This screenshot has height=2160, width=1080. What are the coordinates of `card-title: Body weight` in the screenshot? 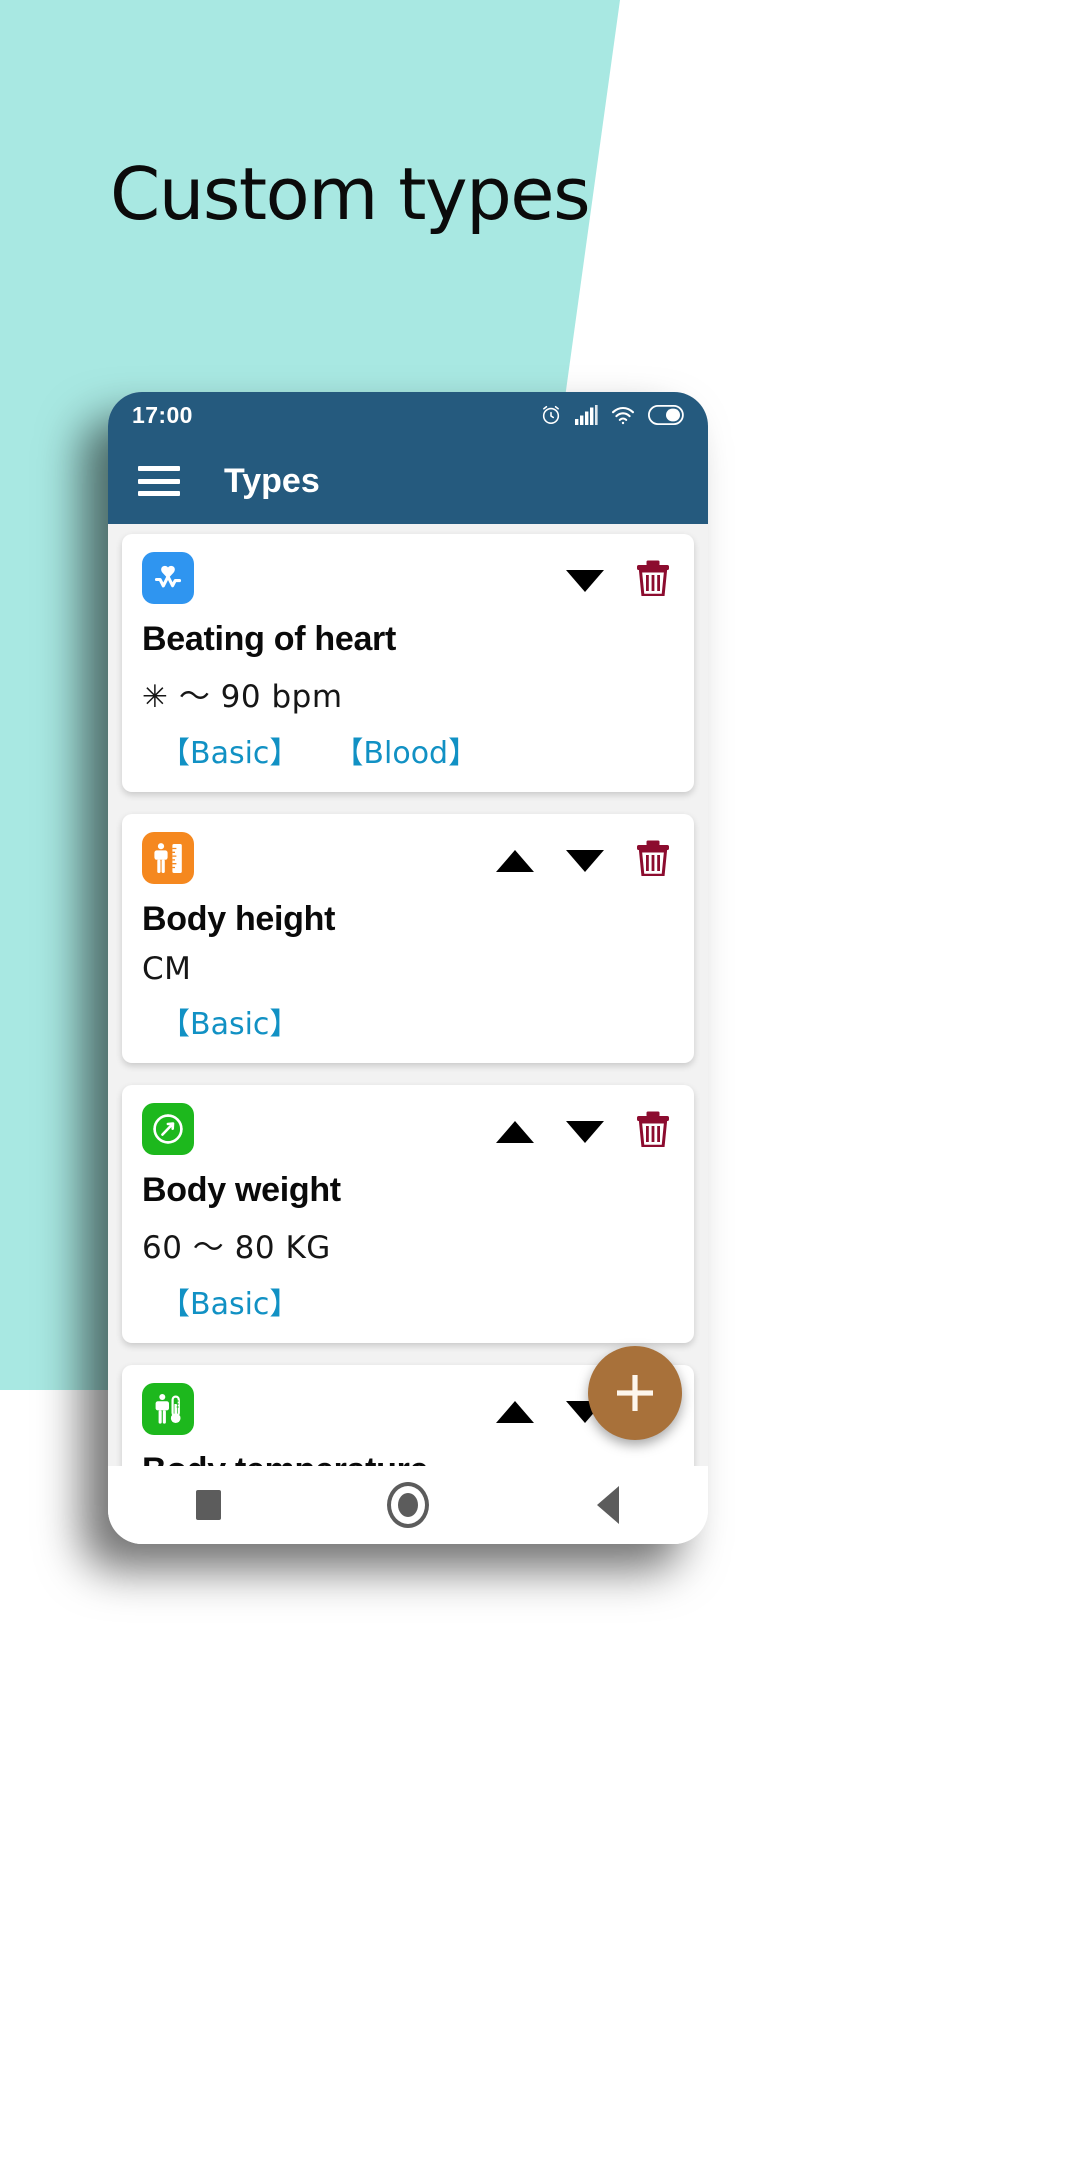 It's located at (241, 1190).